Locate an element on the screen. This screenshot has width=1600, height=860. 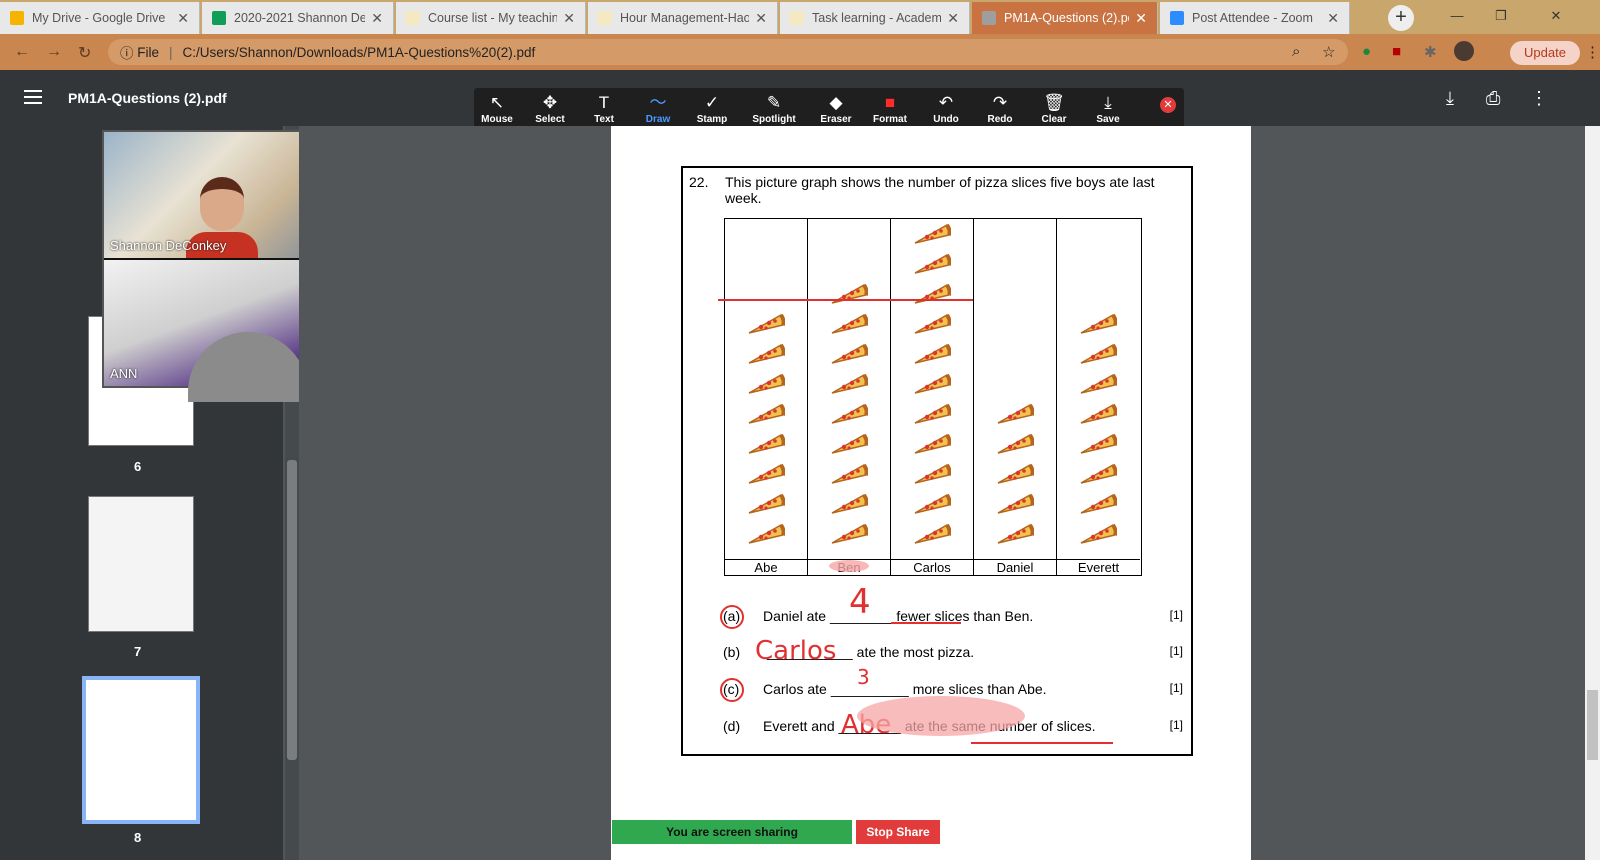
tool-label: Draw is located at coordinates (658, 119).